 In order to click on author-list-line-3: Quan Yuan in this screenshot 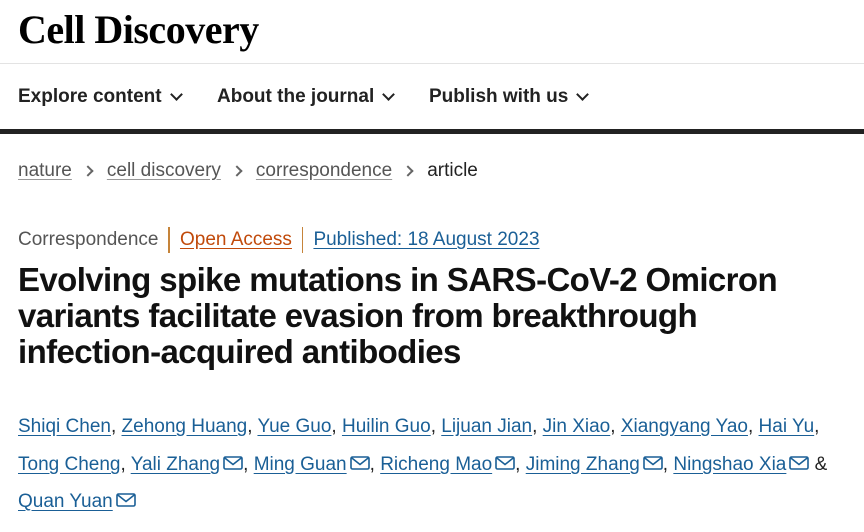, I will do `click(438, 502)`.